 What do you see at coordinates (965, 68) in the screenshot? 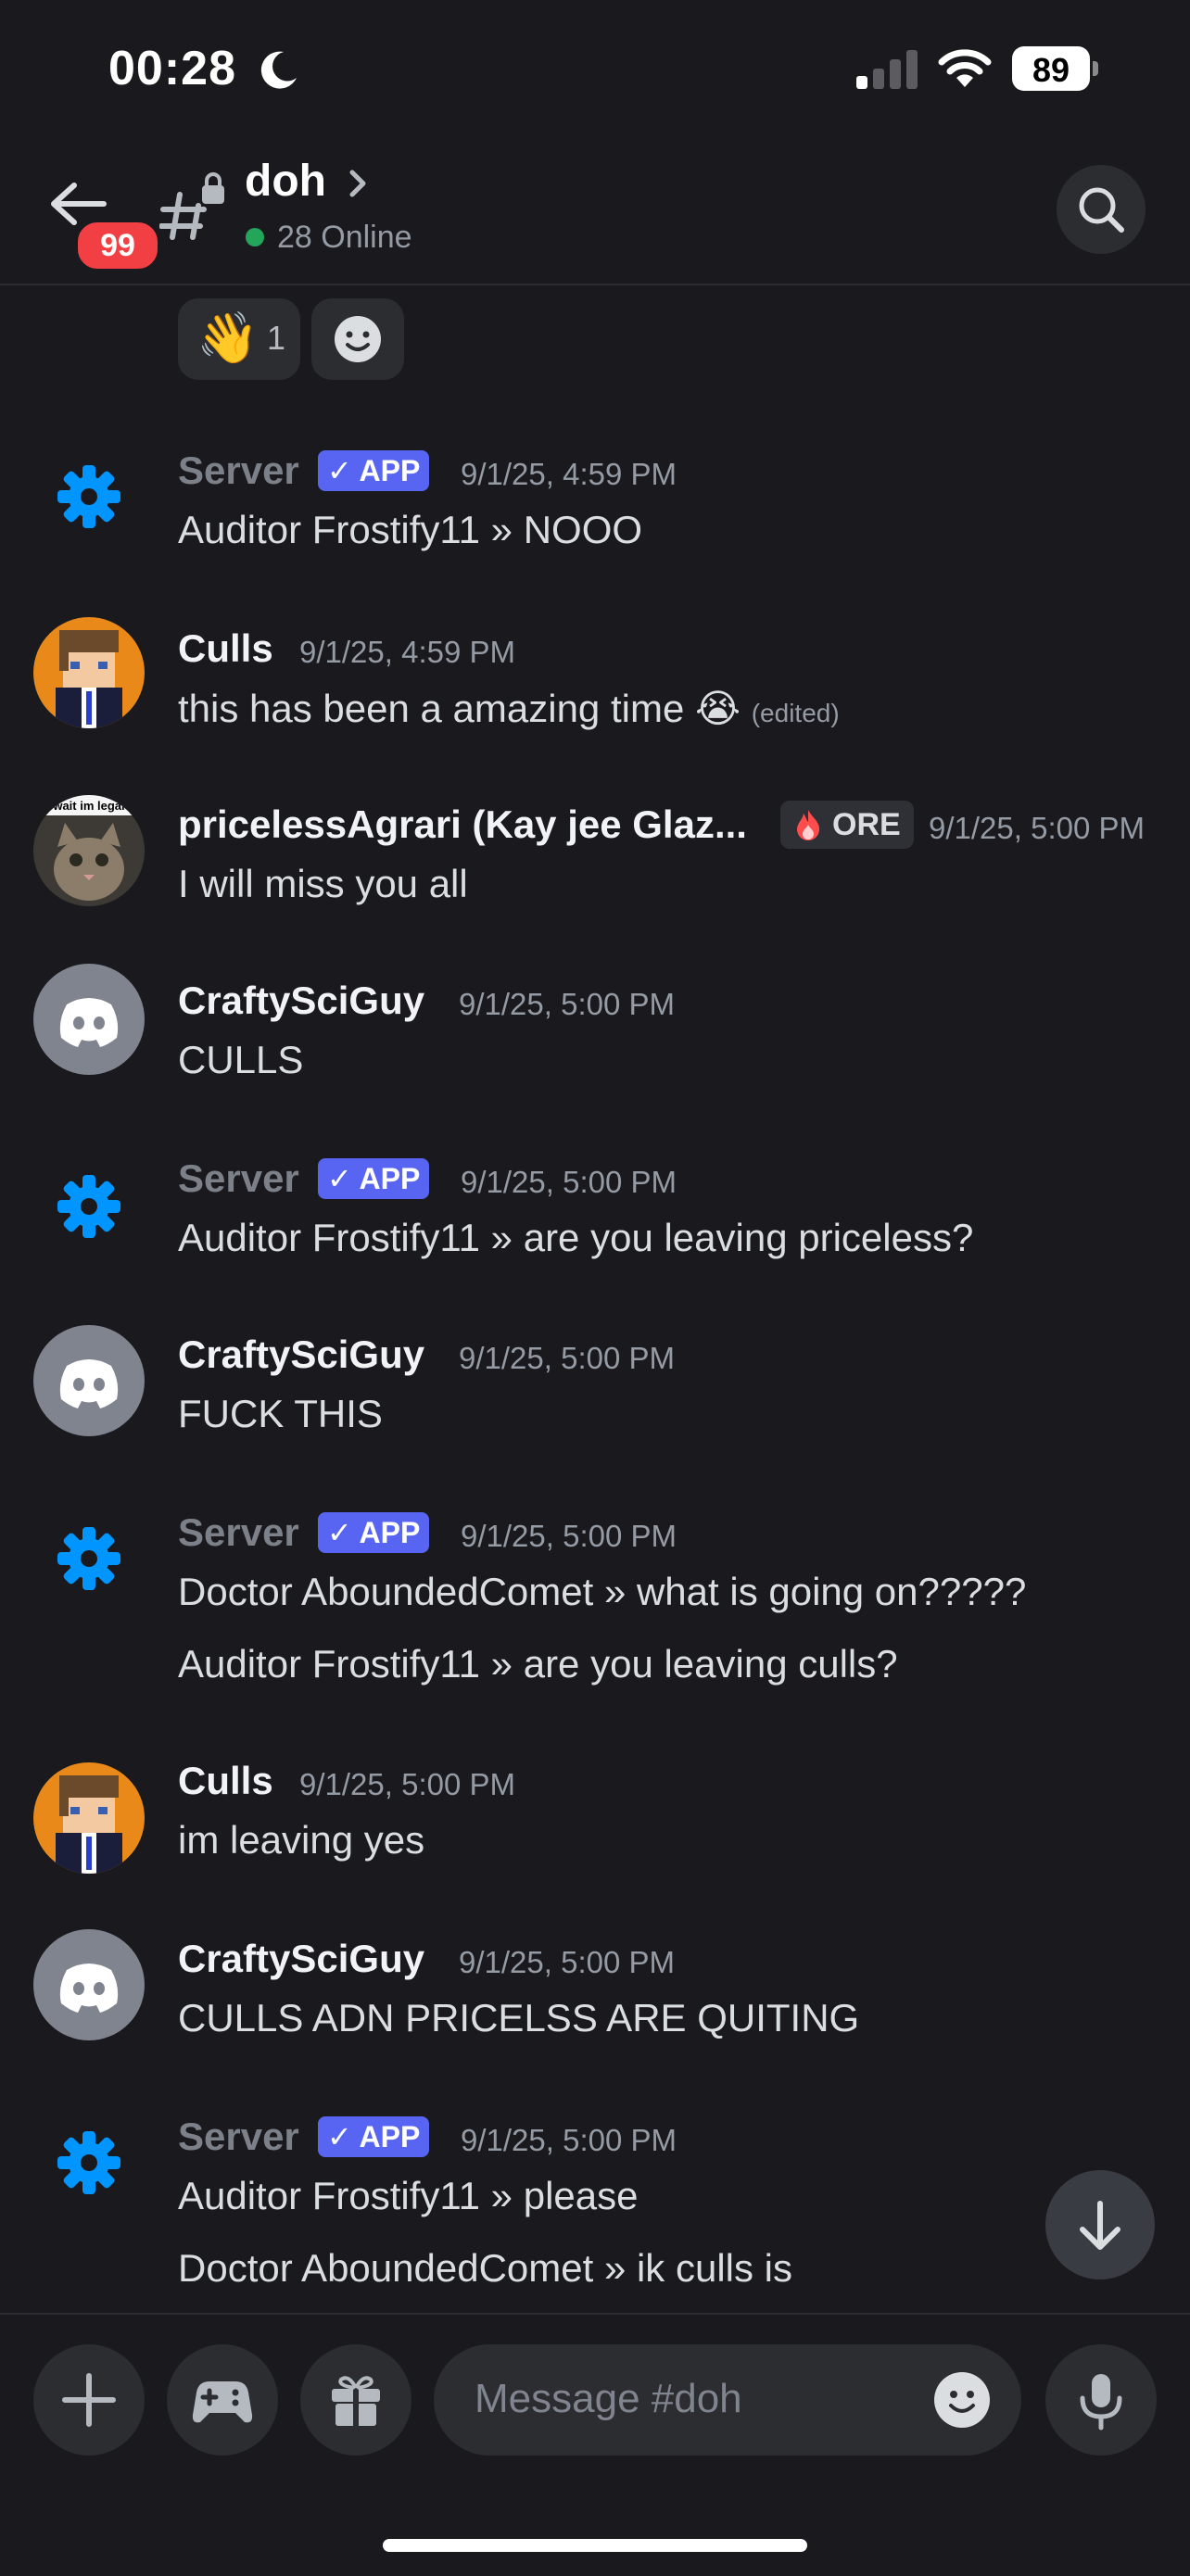
I see `wifi-icon` at bounding box center [965, 68].